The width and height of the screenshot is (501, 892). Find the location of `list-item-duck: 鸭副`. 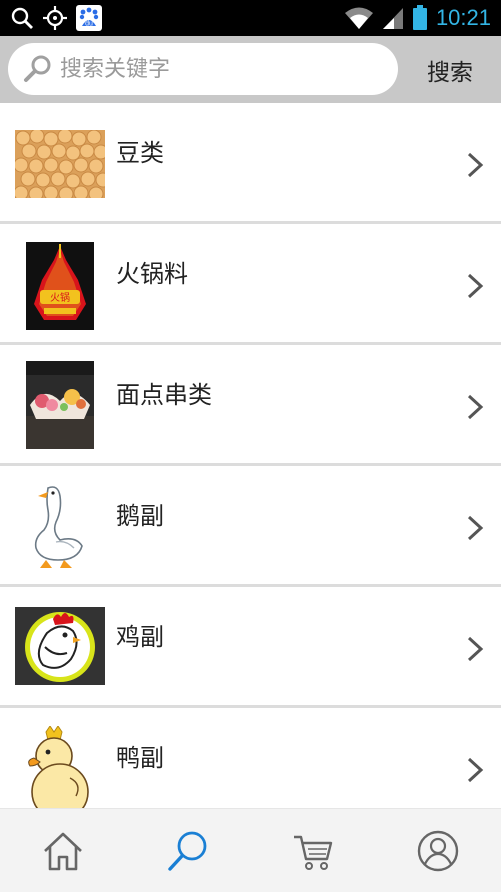

list-item-duck: 鸭副 is located at coordinates (250, 758).